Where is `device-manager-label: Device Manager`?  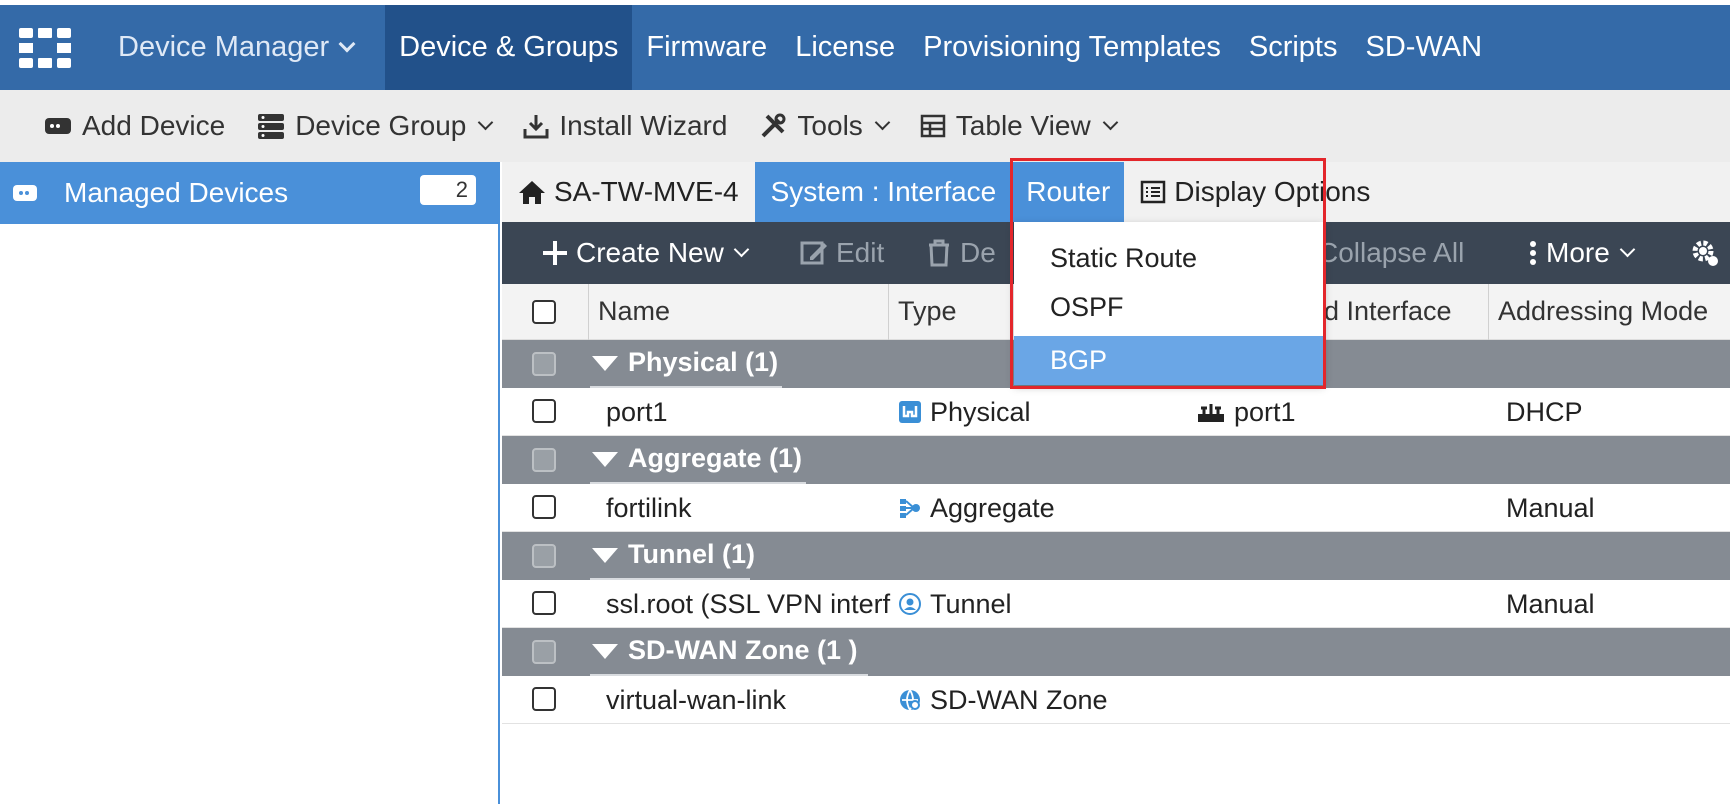 device-manager-label: Device Manager is located at coordinates (224, 47).